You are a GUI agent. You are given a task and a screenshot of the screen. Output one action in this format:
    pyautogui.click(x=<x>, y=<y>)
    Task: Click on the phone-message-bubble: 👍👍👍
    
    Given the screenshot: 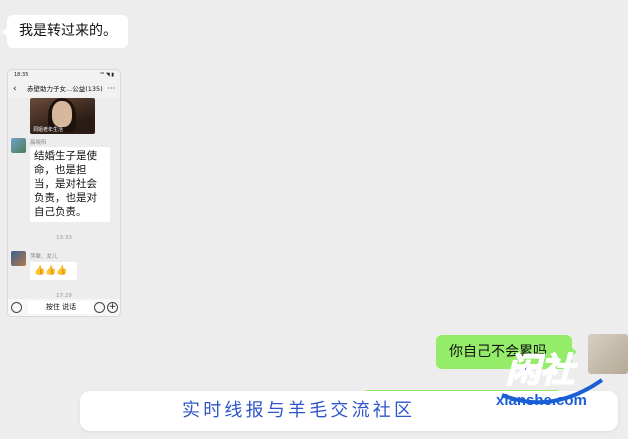 What is the action you would take?
    pyautogui.click(x=53, y=271)
    